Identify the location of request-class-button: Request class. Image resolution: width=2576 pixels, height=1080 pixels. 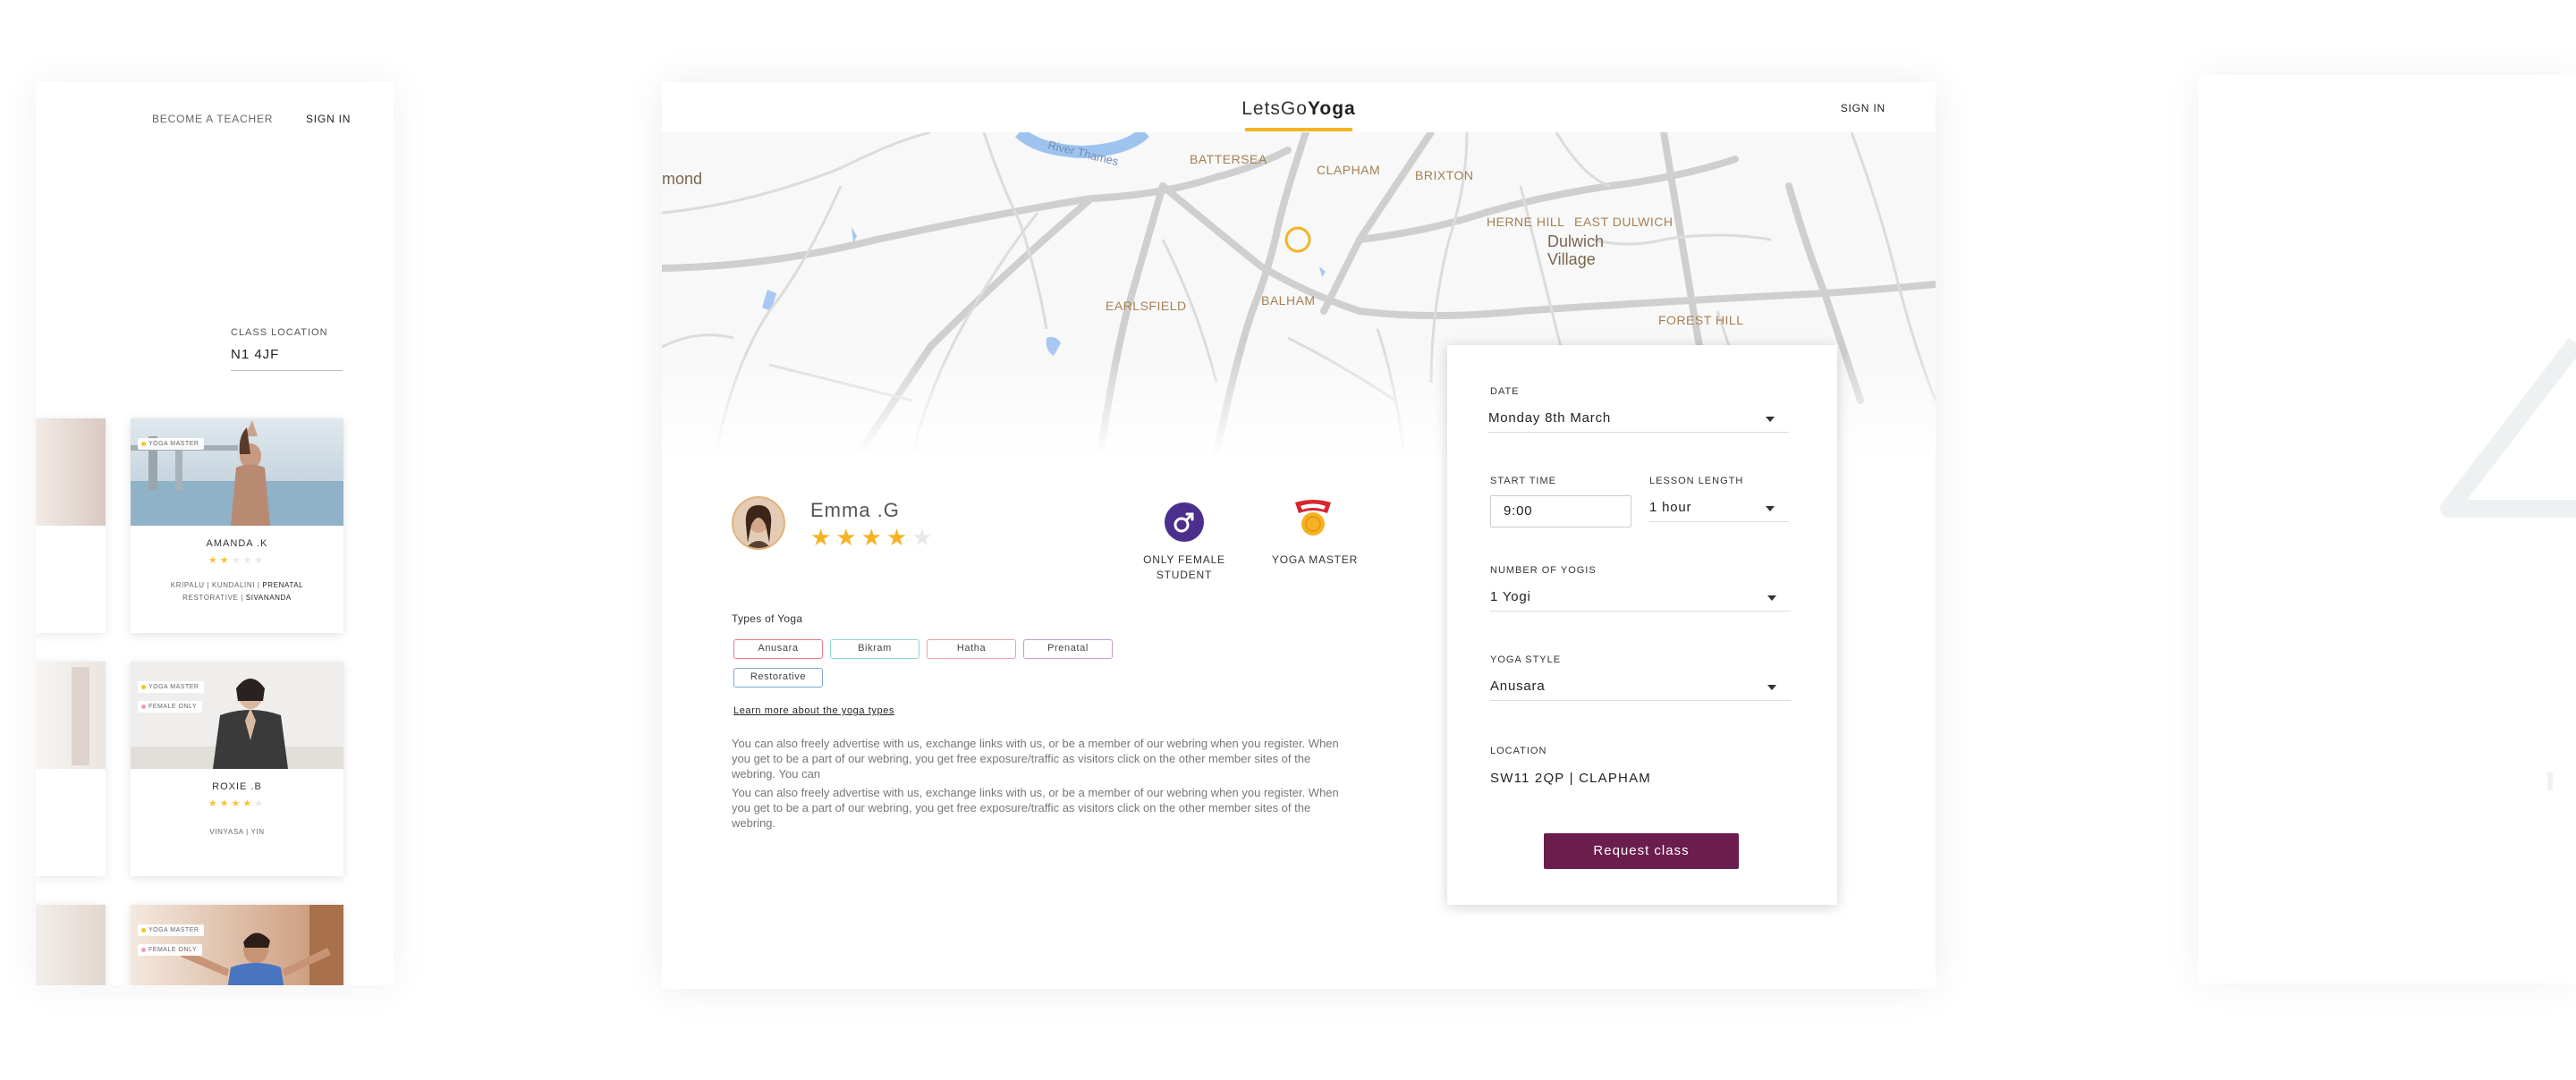
(1641, 851).